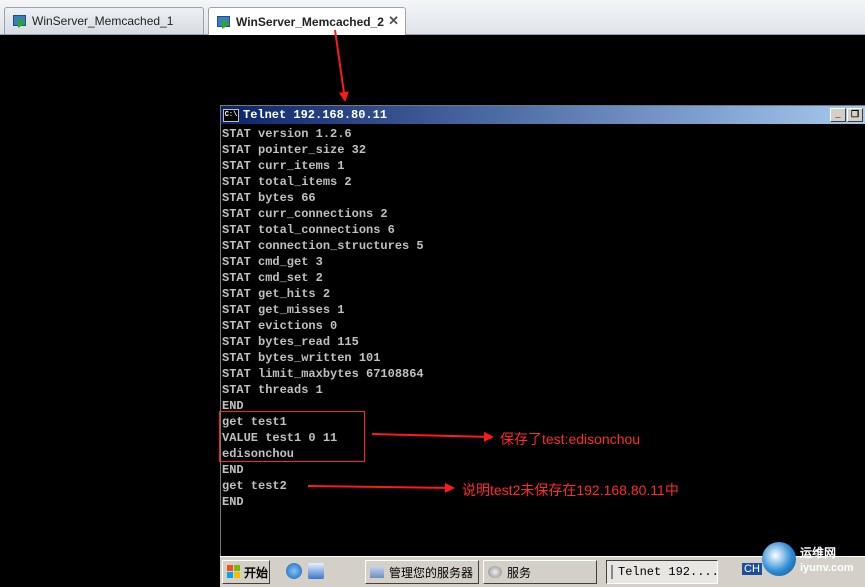 This screenshot has height=587, width=865. What do you see at coordinates (779, 559) in the screenshot?
I see `watermark-globe-icon` at bounding box center [779, 559].